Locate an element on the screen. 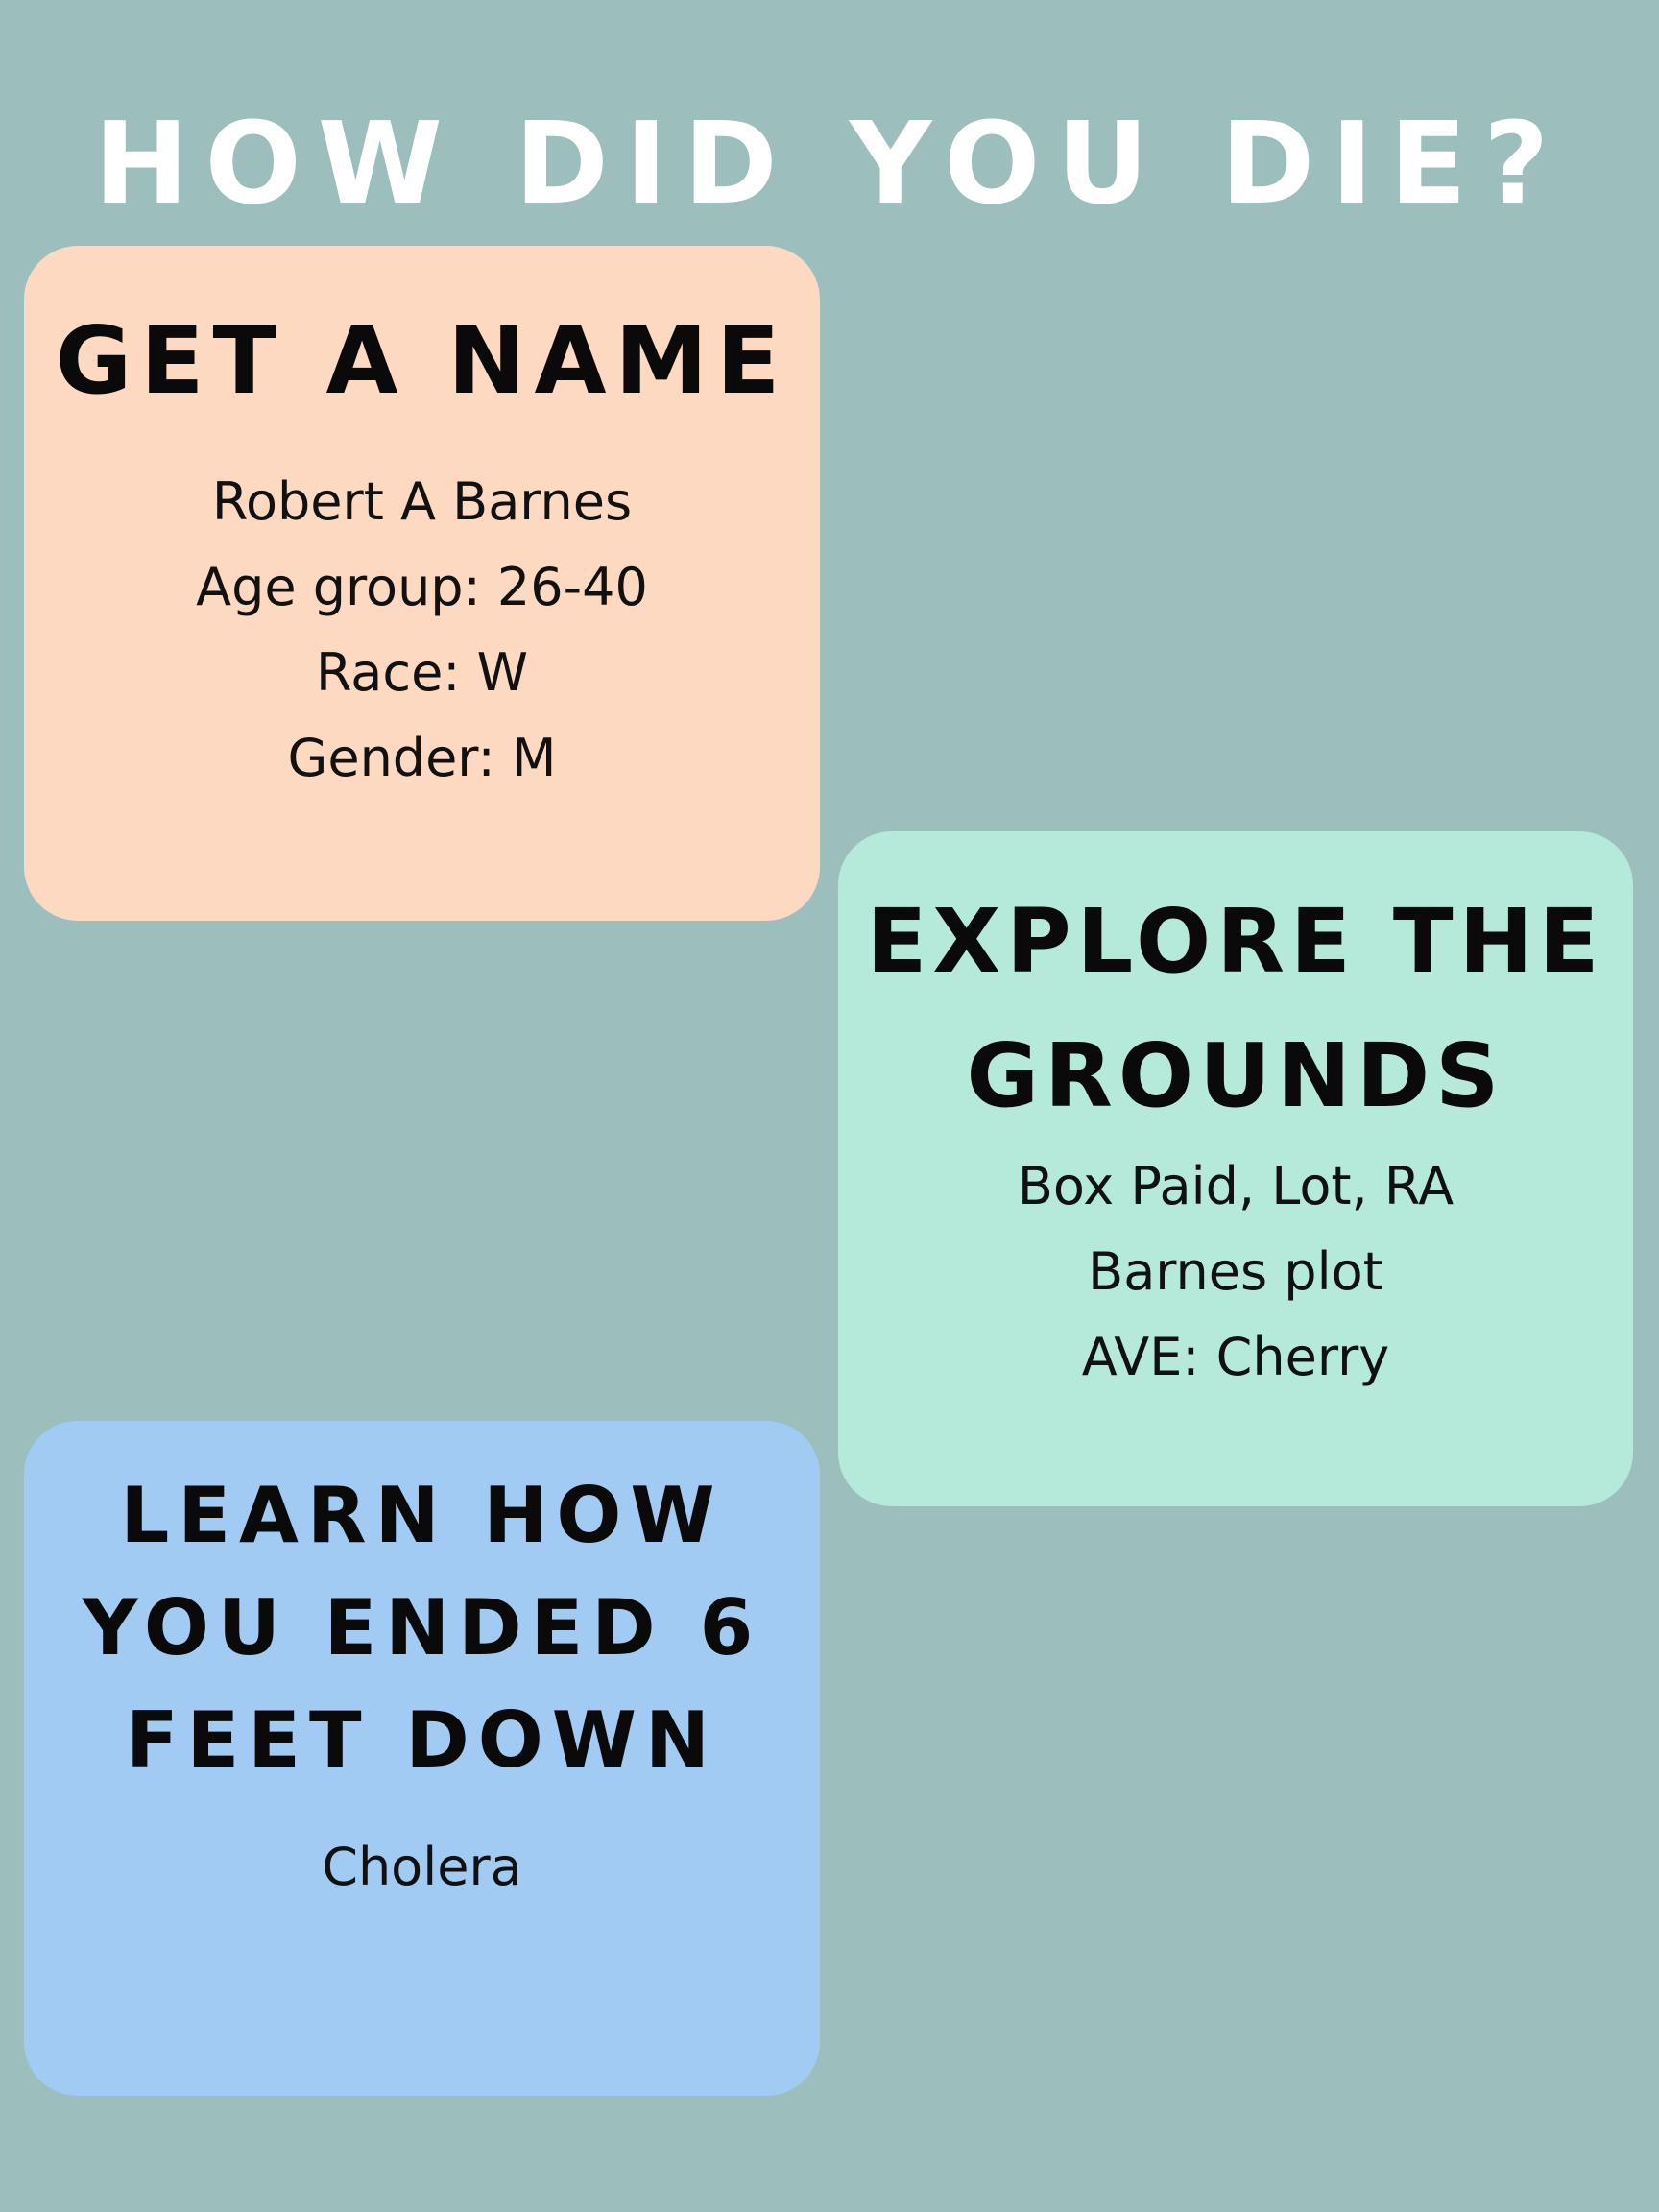 The image size is (1659, 2212). card-heading: LEARN HOW YOU ENDED 6 FEET DOWN is located at coordinates (422, 1628).